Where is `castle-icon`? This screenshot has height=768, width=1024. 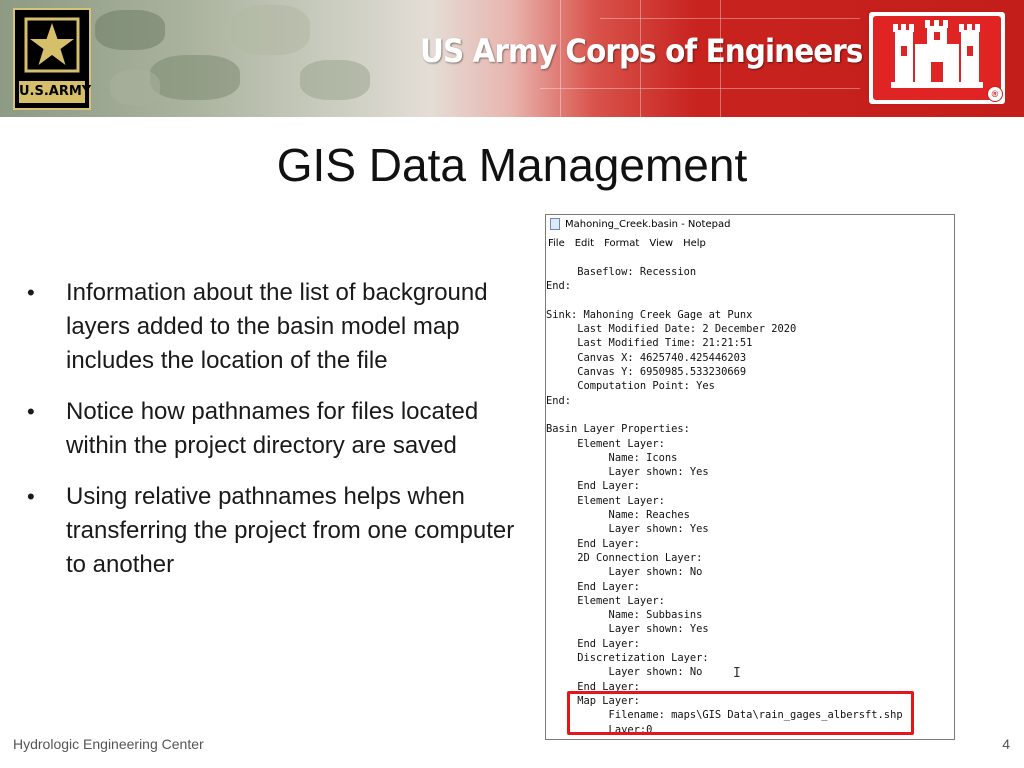
castle-icon is located at coordinates (937, 54).